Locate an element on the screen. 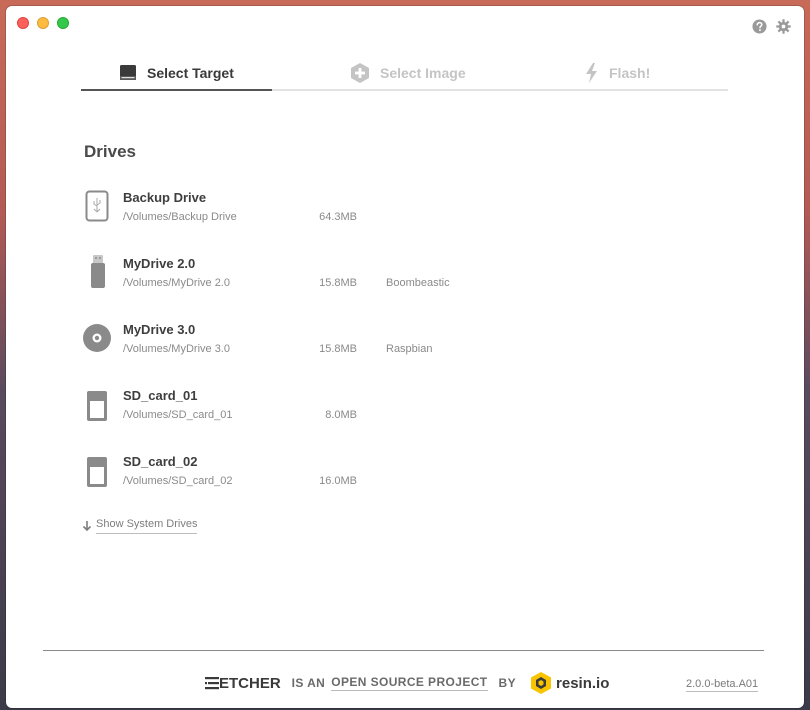 This screenshot has width=810, height=710. window-maximize-button is located at coordinates (63, 23).